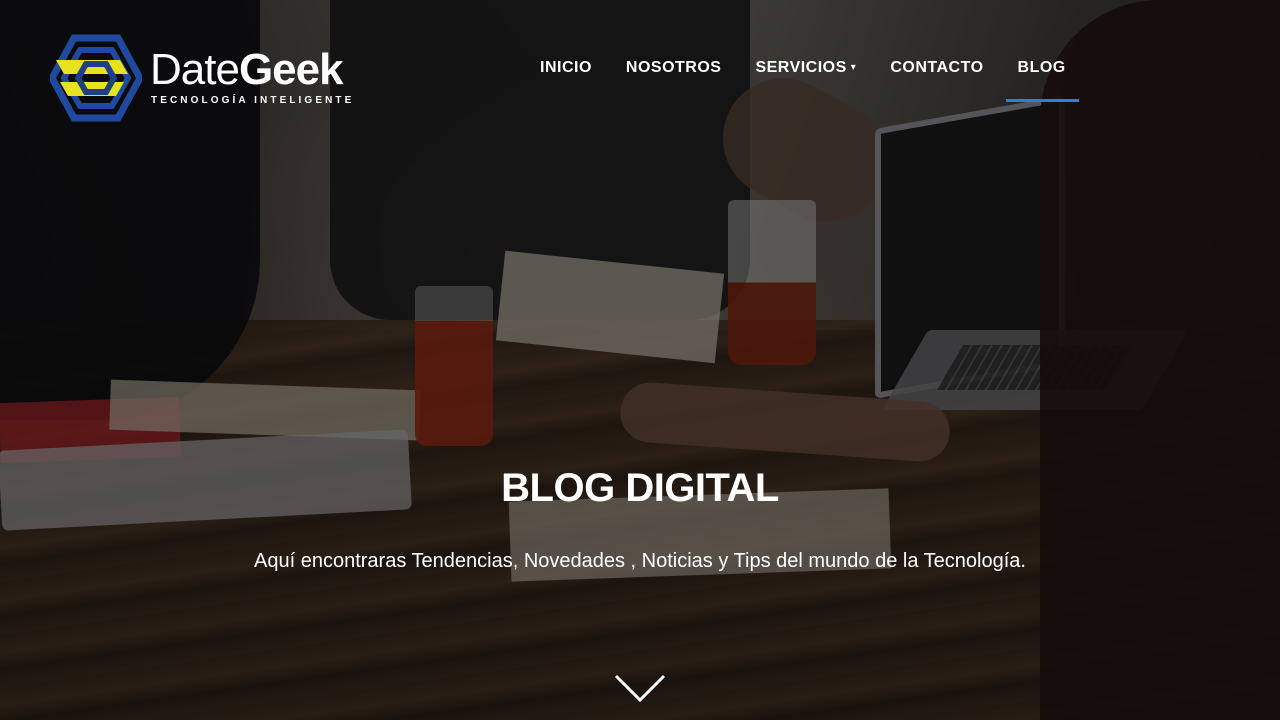 The width and height of the screenshot is (1280, 720). What do you see at coordinates (853, 67) in the screenshot?
I see `caret-down-icon: ▾` at bounding box center [853, 67].